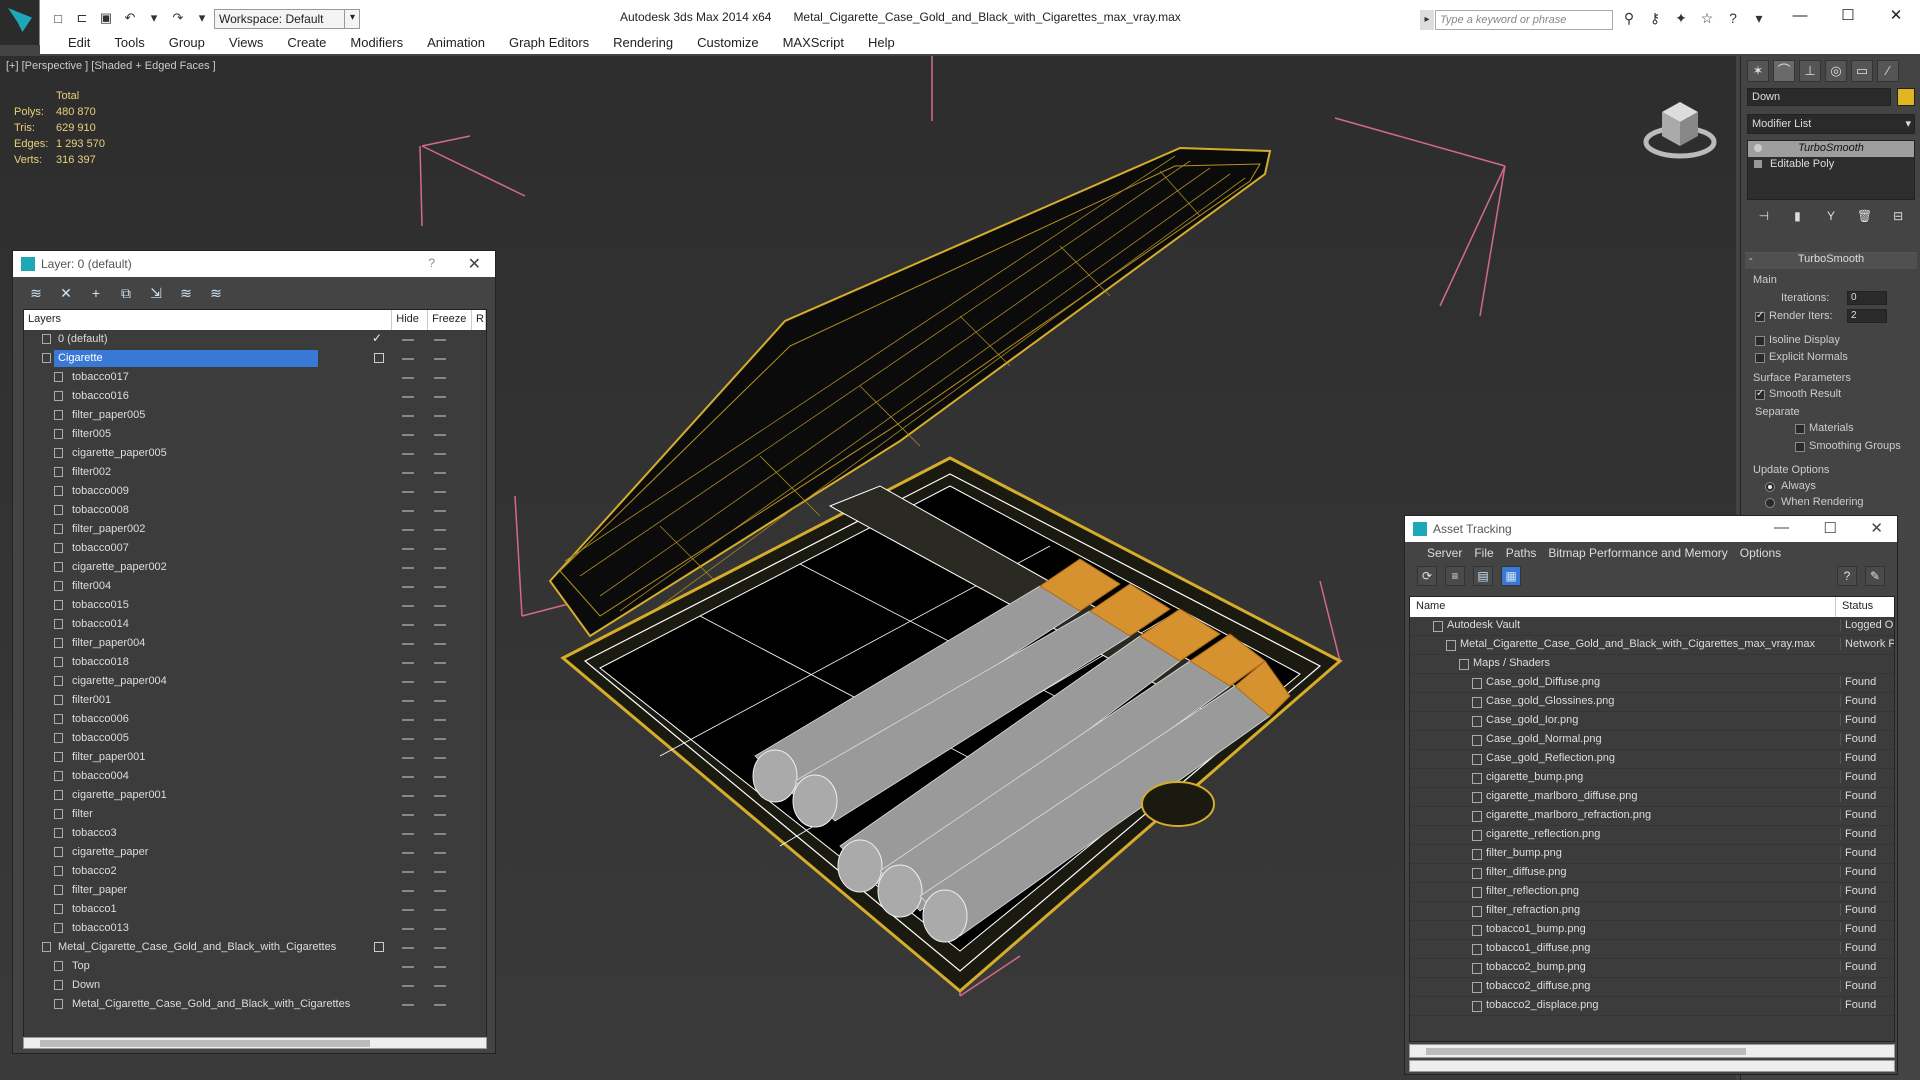 Image resolution: width=1920 pixels, height=1080 pixels. Describe the element at coordinates (1896, 15) in the screenshot. I see `close-button: ✕` at that location.